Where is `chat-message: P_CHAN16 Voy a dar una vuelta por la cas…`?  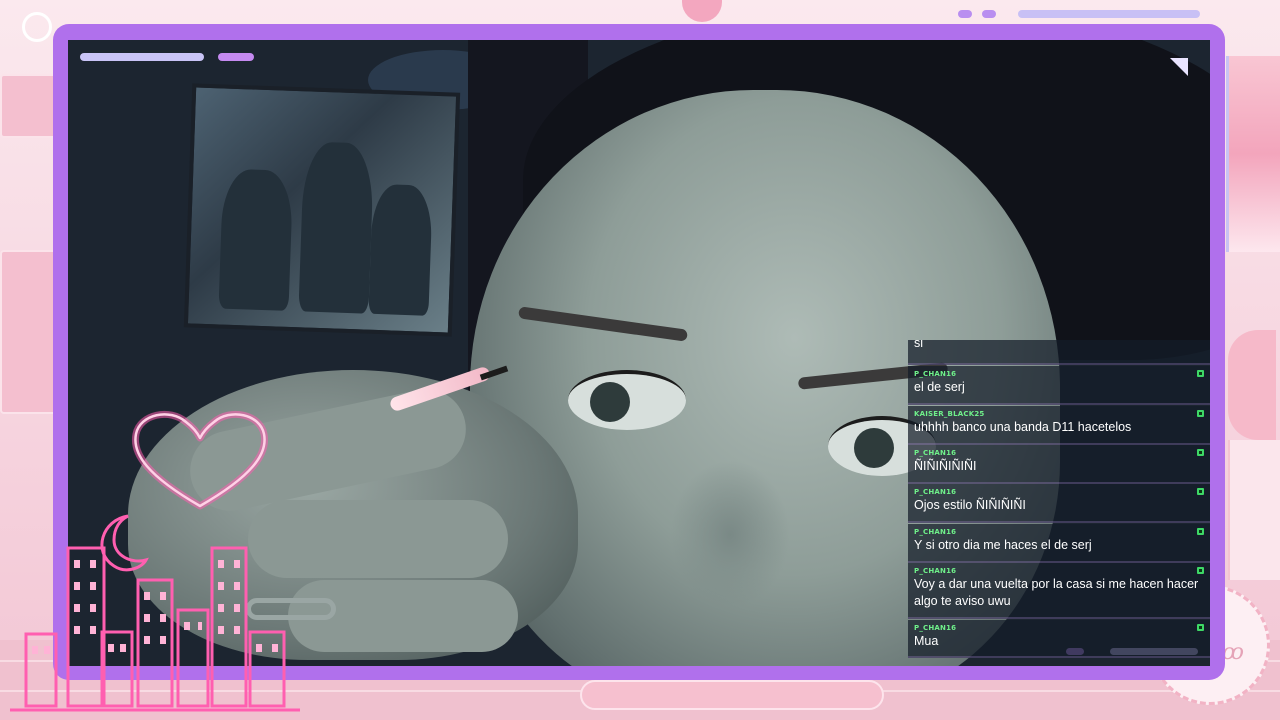 chat-message: P_CHAN16 Voy a dar una vuelta por la cas… is located at coordinates (1059, 591).